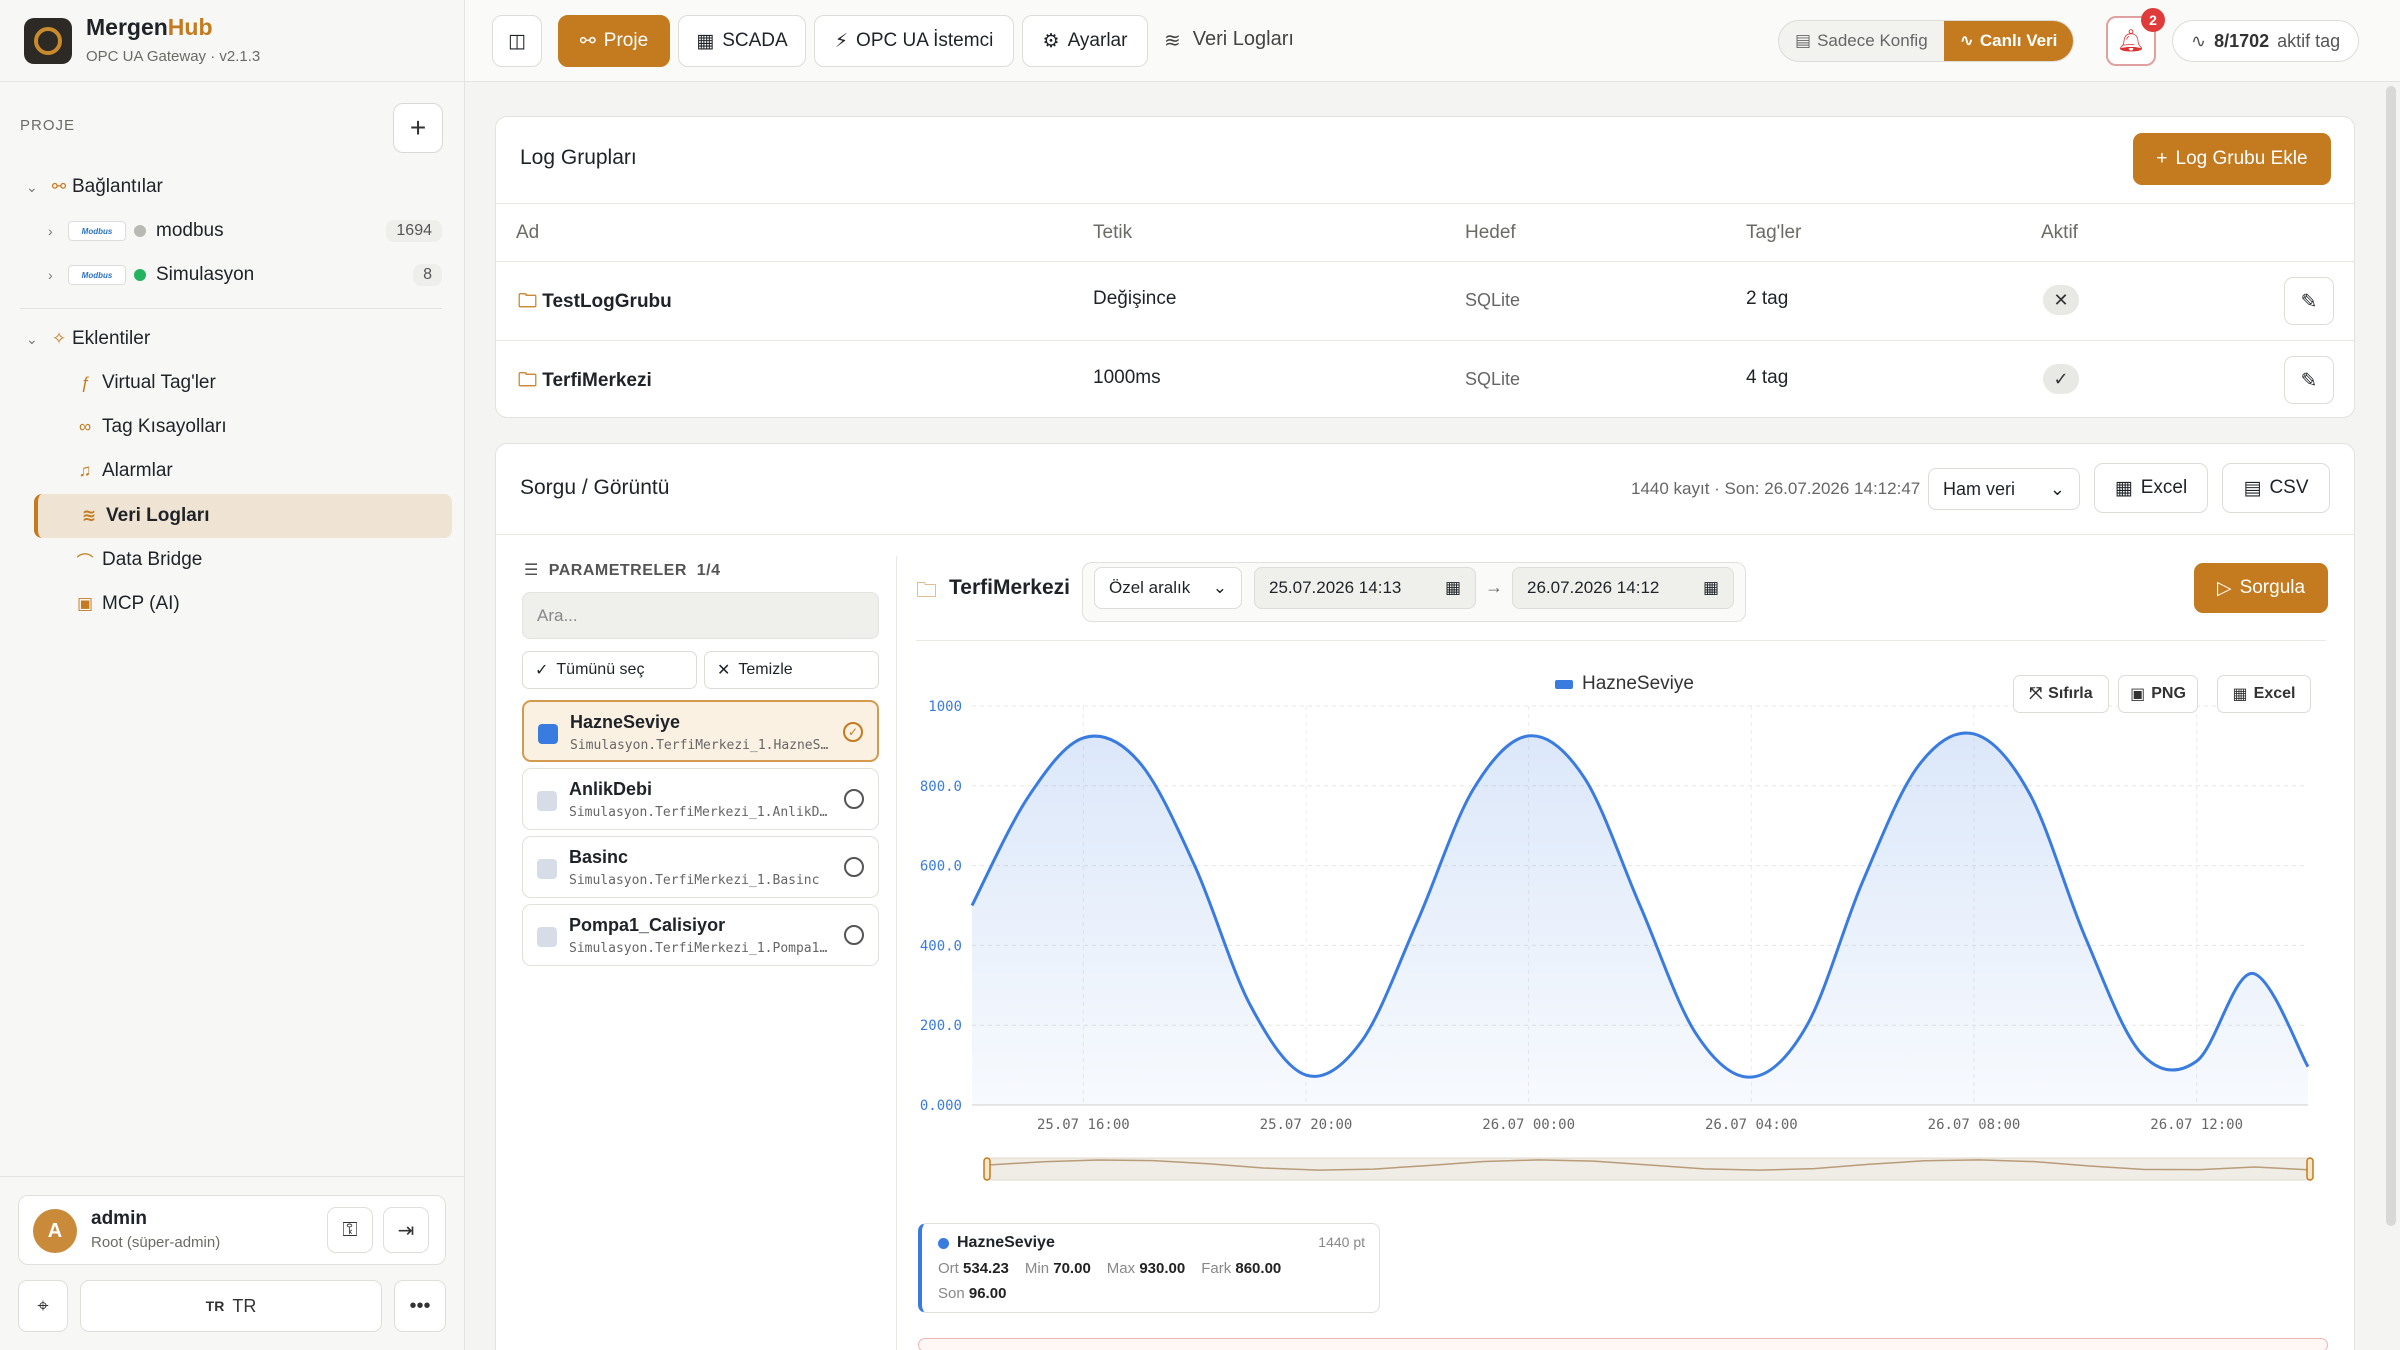  Describe the element at coordinates (2241, 158) in the screenshot. I see `add-log-group-label: Log Grubu Ekle` at that location.